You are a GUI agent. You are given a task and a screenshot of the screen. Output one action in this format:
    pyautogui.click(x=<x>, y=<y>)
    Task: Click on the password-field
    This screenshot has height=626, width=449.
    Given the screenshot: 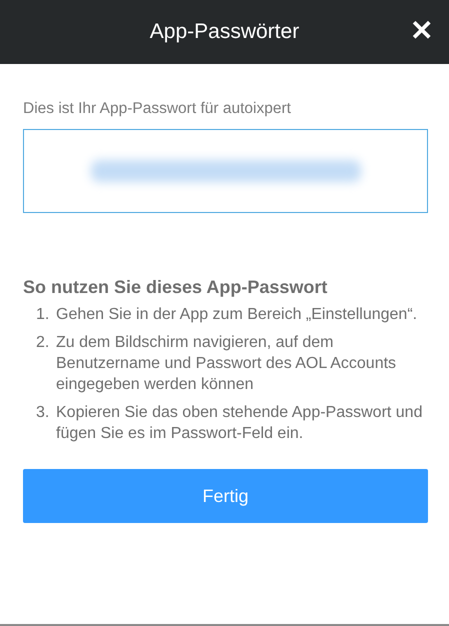 What is the action you would take?
    pyautogui.click(x=225, y=171)
    